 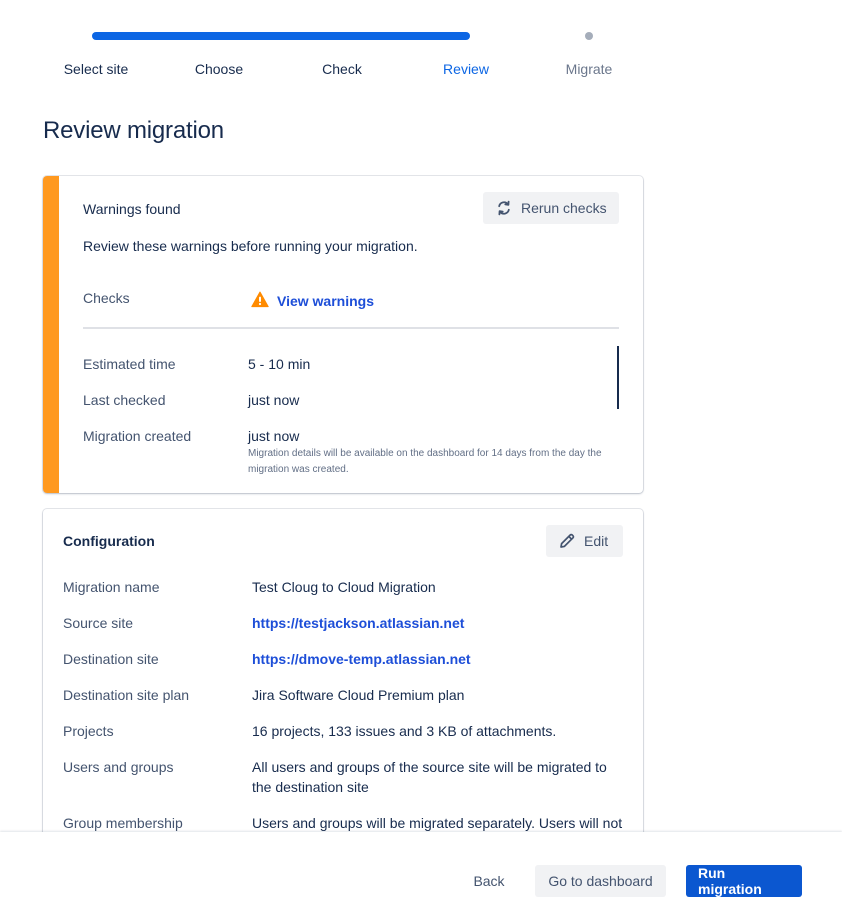 I want to click on view-warnings-link: View warnings, so click(x=312, y=301).